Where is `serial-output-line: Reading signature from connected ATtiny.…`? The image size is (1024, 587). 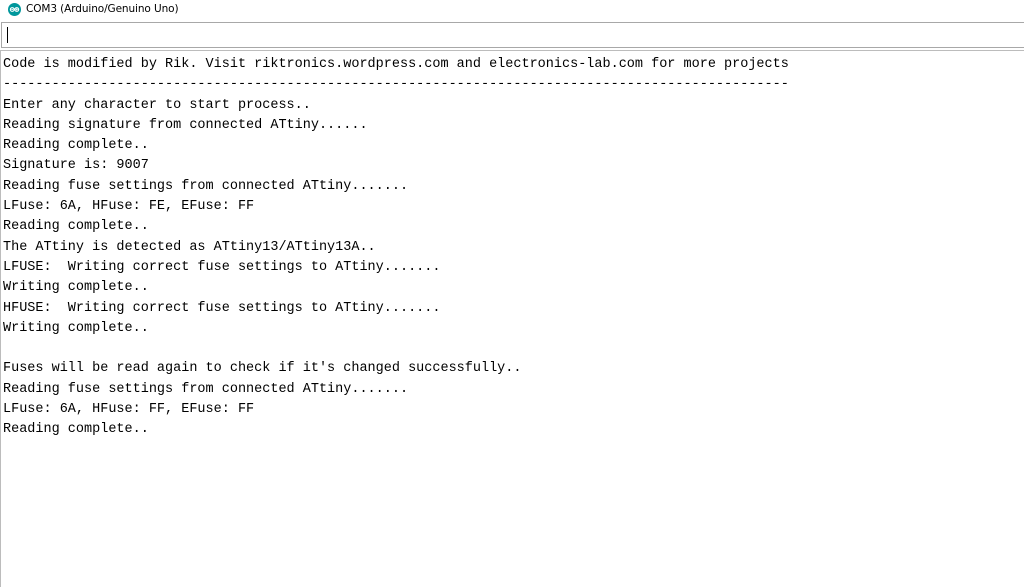 serial-output-line: Reading signature from connected ATtiny.… is located at coordinates (185, 125).